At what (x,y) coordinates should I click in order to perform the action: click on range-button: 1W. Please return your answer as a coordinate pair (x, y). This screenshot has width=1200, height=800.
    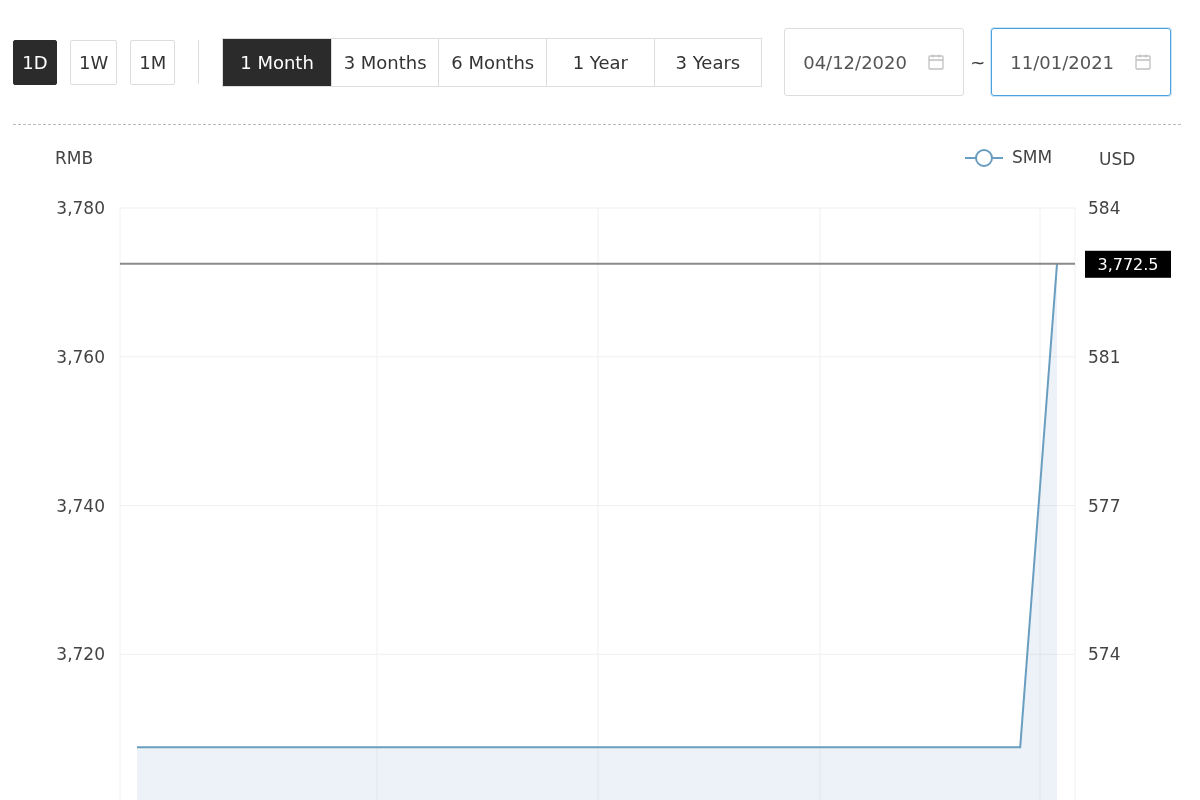
    Looking at the image, I should click on (94, 62).